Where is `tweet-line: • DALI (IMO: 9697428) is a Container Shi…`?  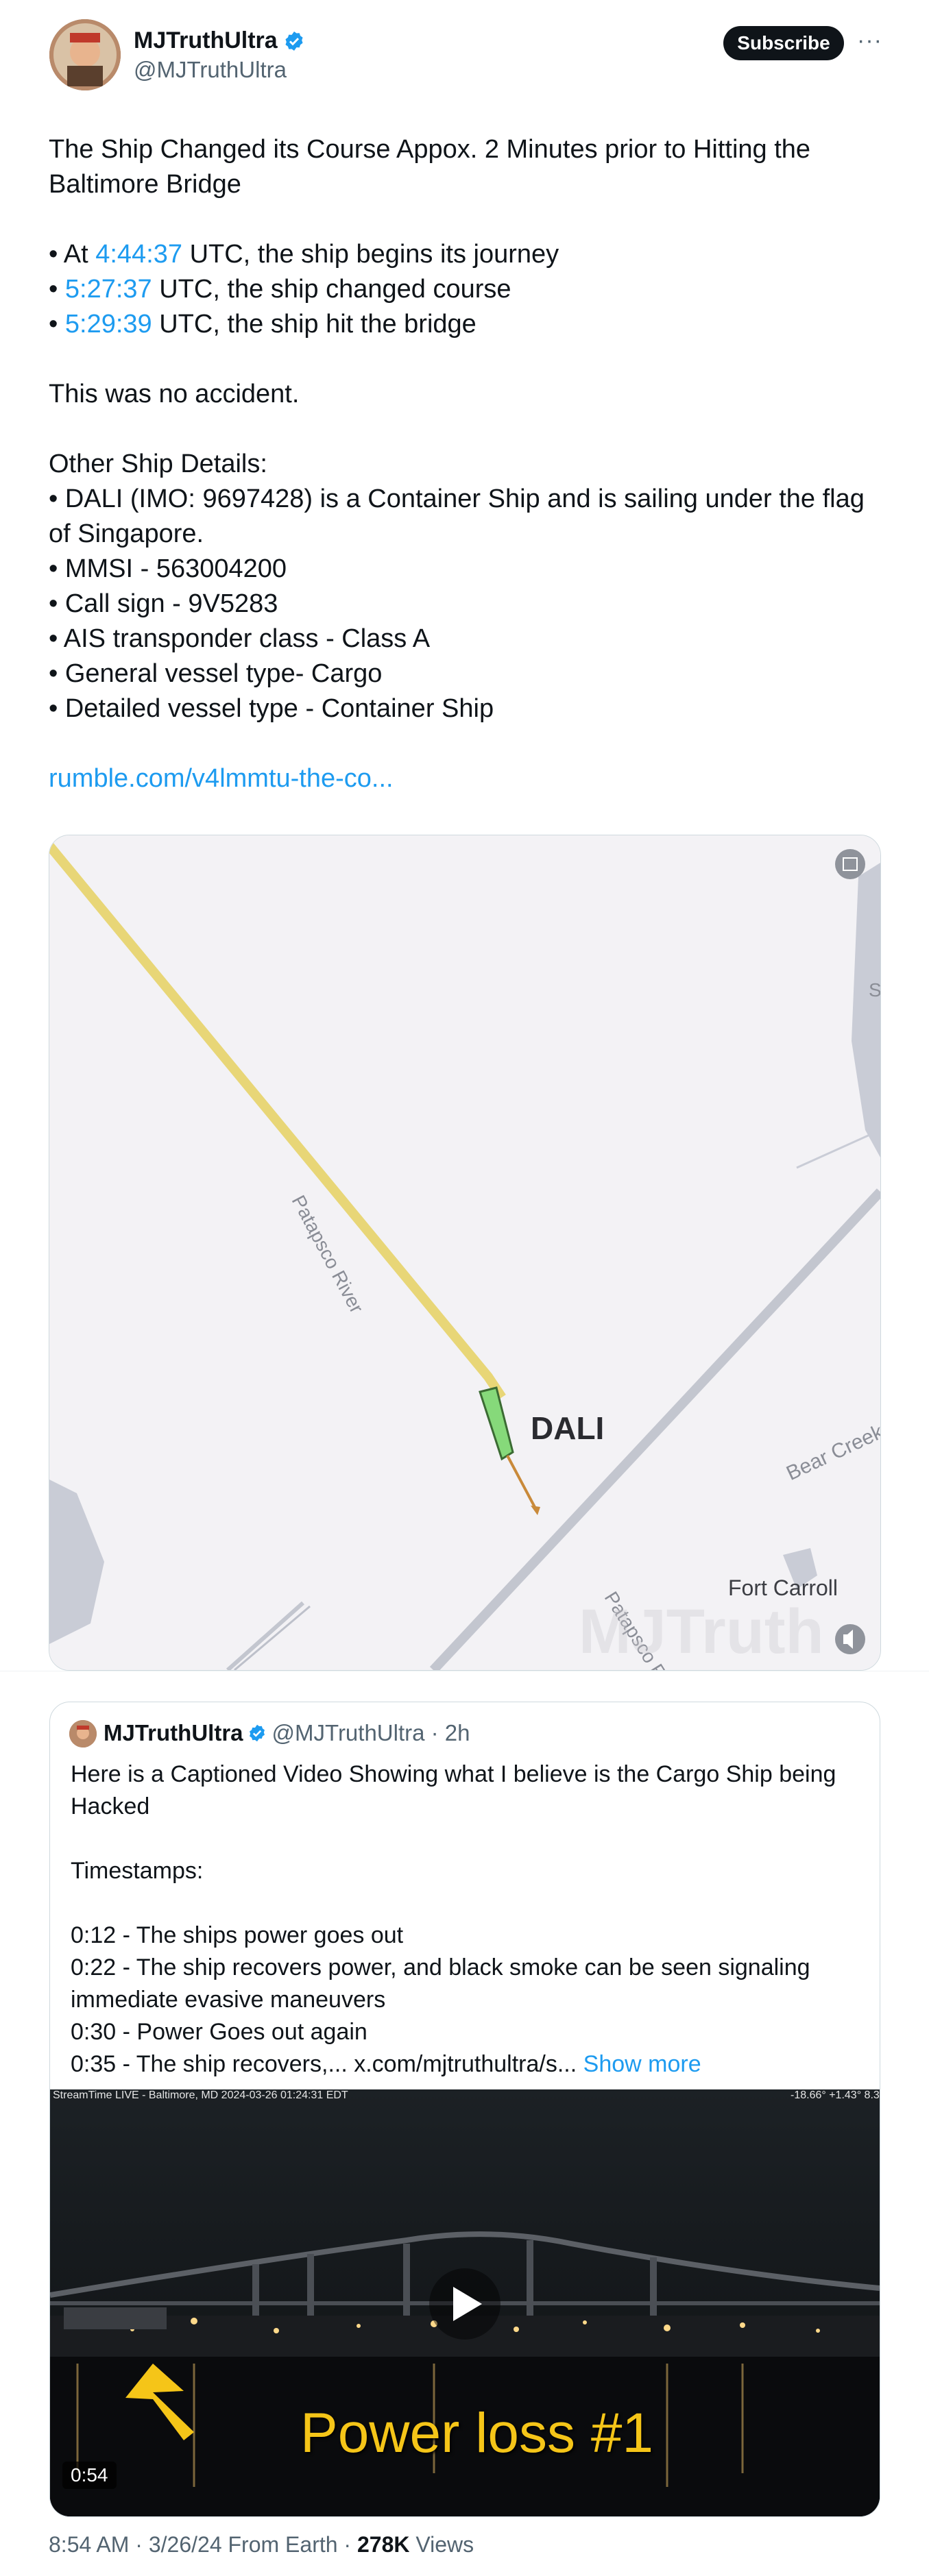 tweet-line: • DALI (IMO: 9697428) is a Container Shi… is located at coordinates (457, 499).